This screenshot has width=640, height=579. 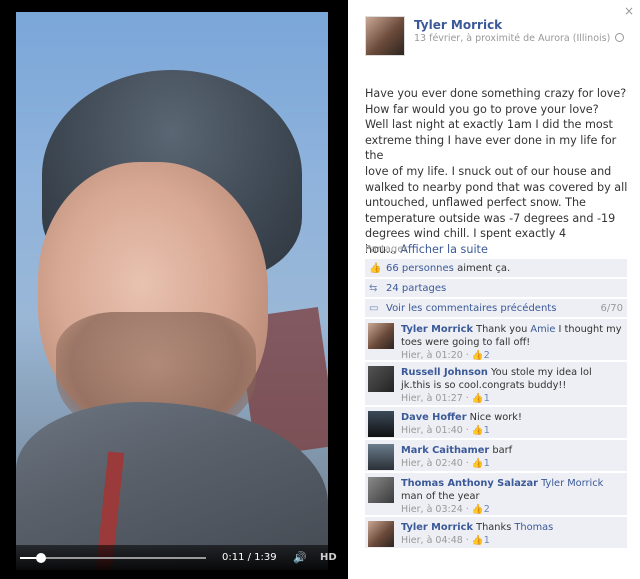 What do you see at coordinates (512, 463) in the screenshot?
I see `comment-meta: Hier, à 02:40 · 👍1` at bounding box center [512, 463].